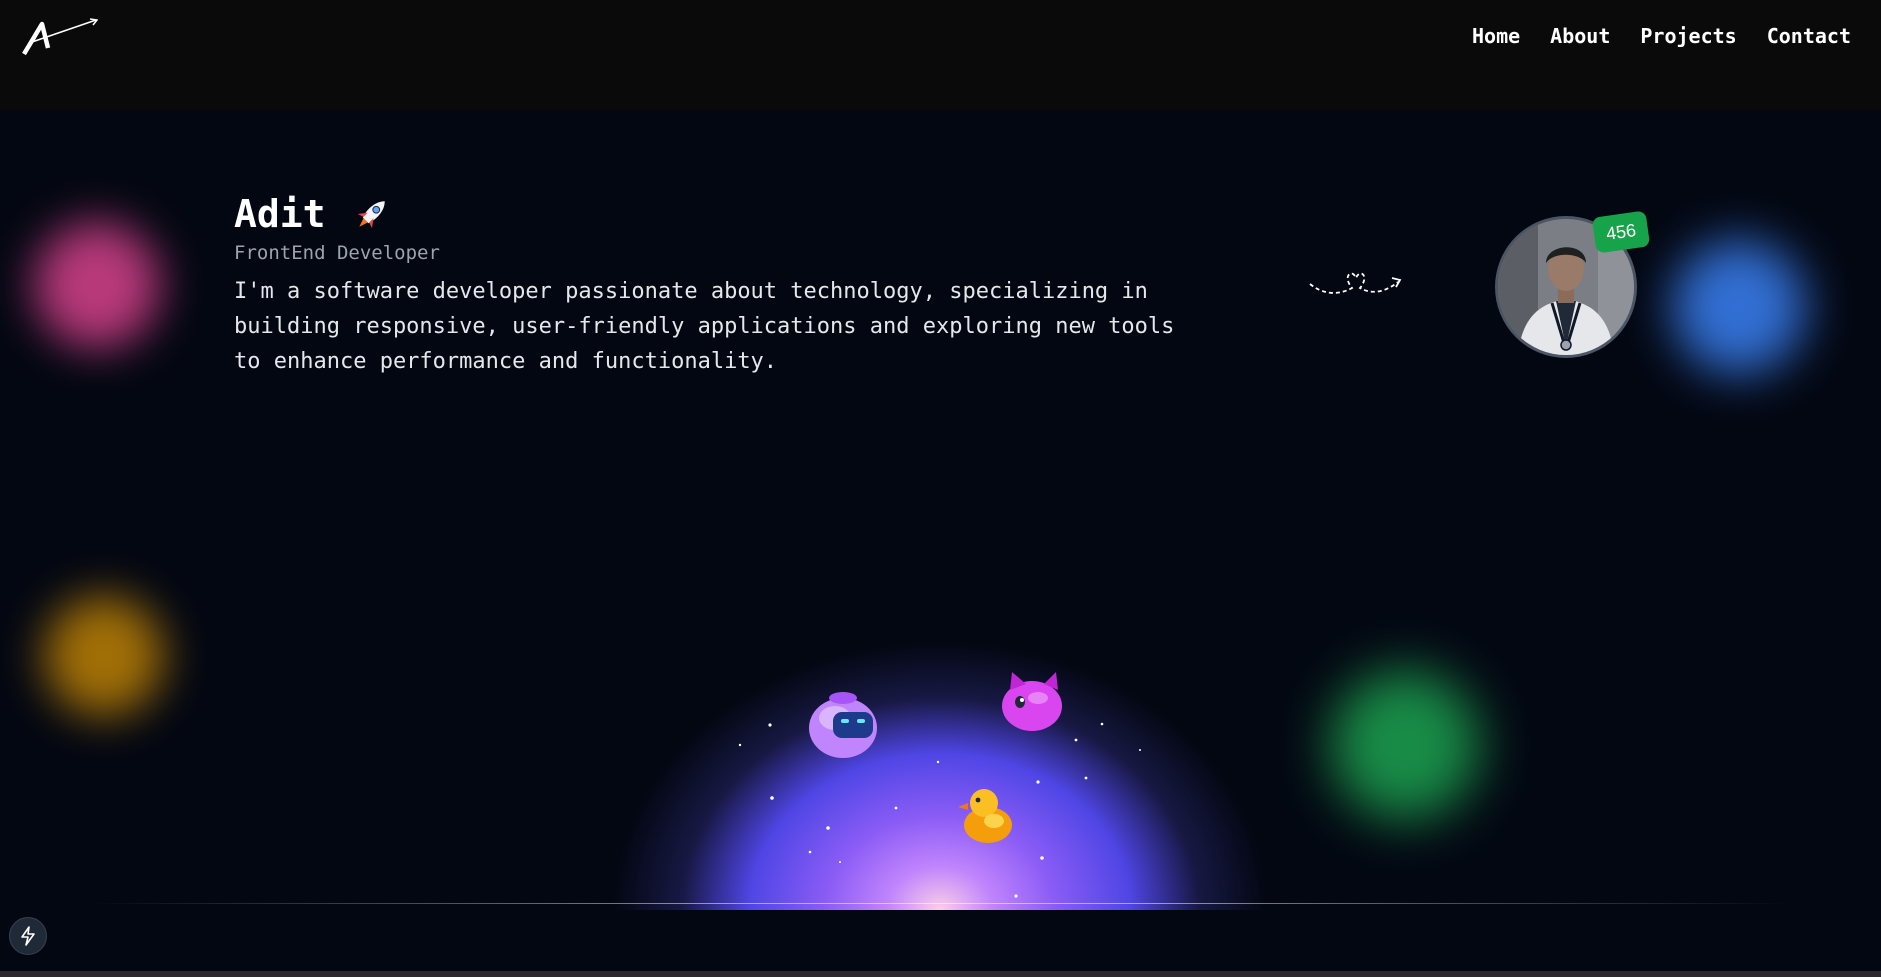 The image size is (1881, 977). Describe the element at coordinates (1032, 701) in the screenshot. I see `pink-creature-toy-icon` at that location.